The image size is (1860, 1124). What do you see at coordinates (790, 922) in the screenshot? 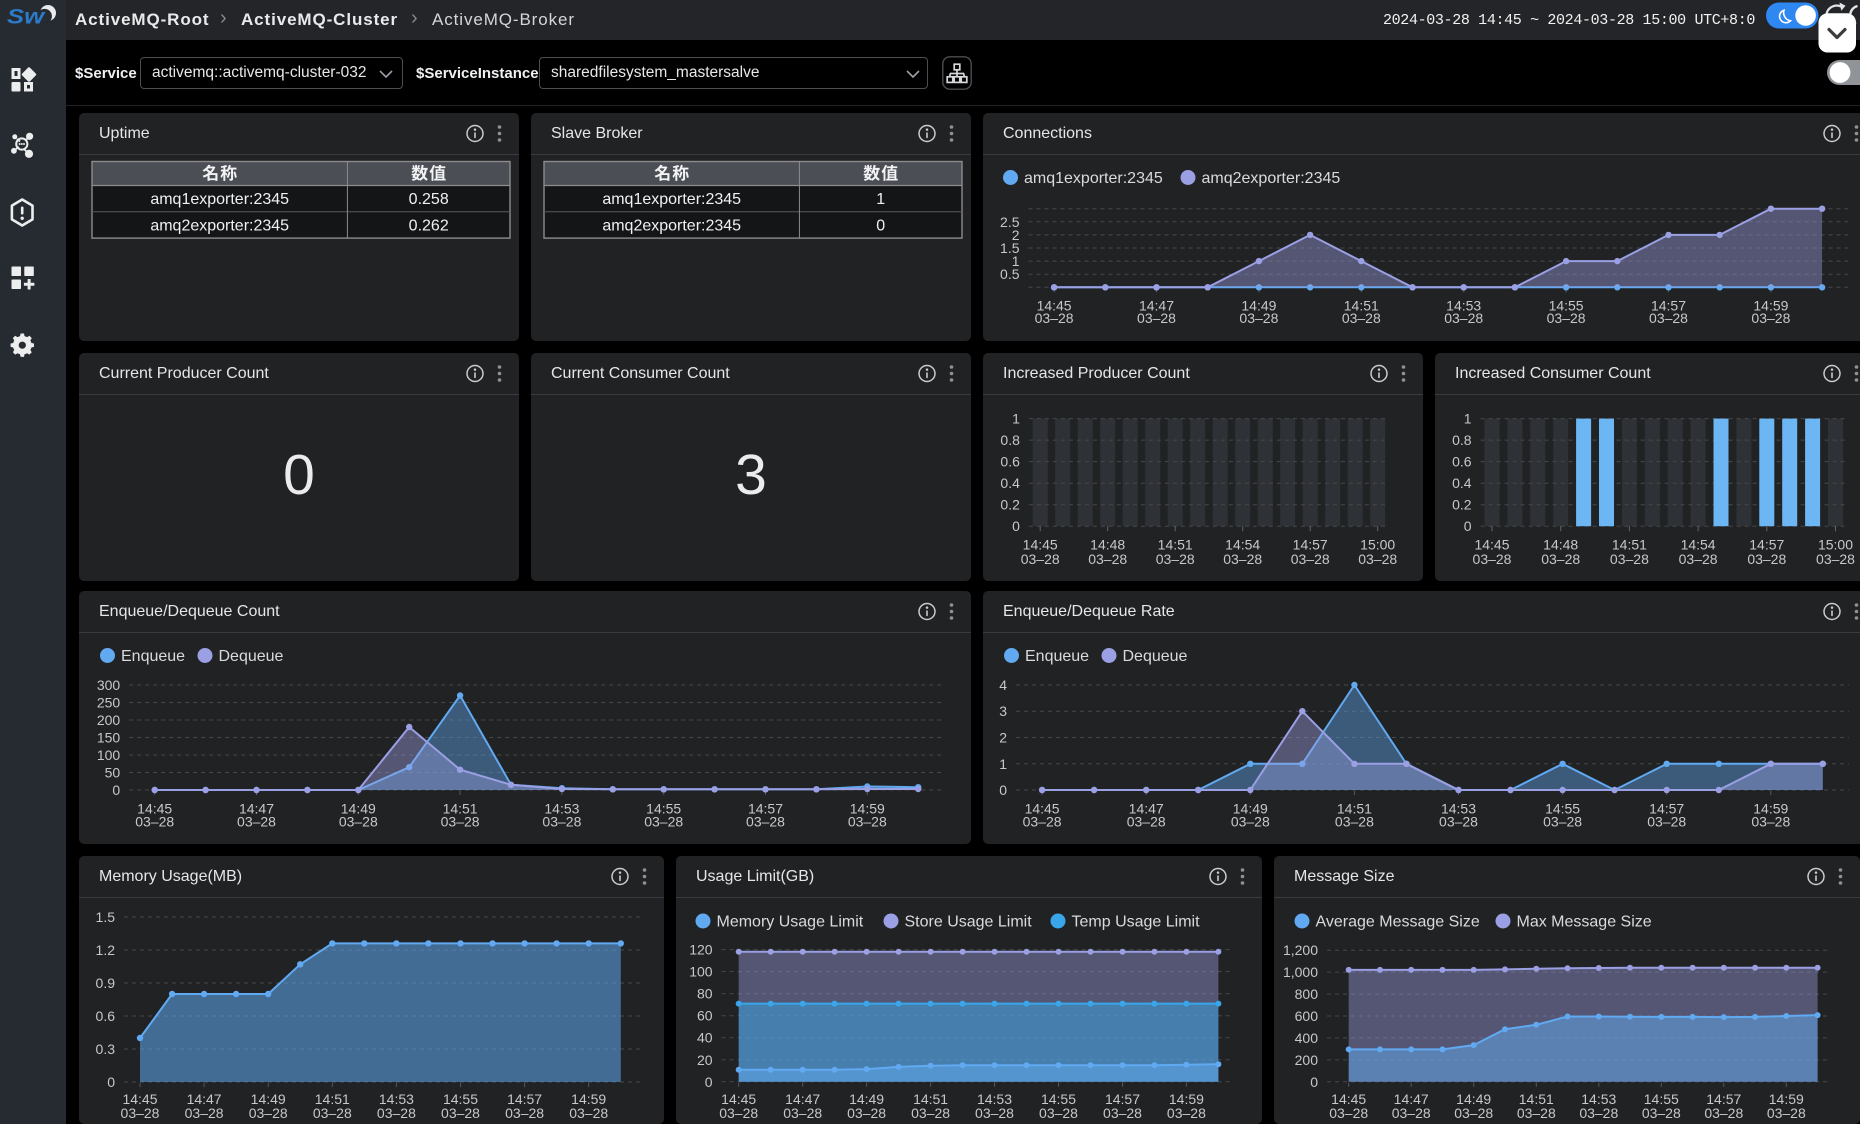
I see `svg-text: Memory Usage Limit` at bounding box center [790, 922].